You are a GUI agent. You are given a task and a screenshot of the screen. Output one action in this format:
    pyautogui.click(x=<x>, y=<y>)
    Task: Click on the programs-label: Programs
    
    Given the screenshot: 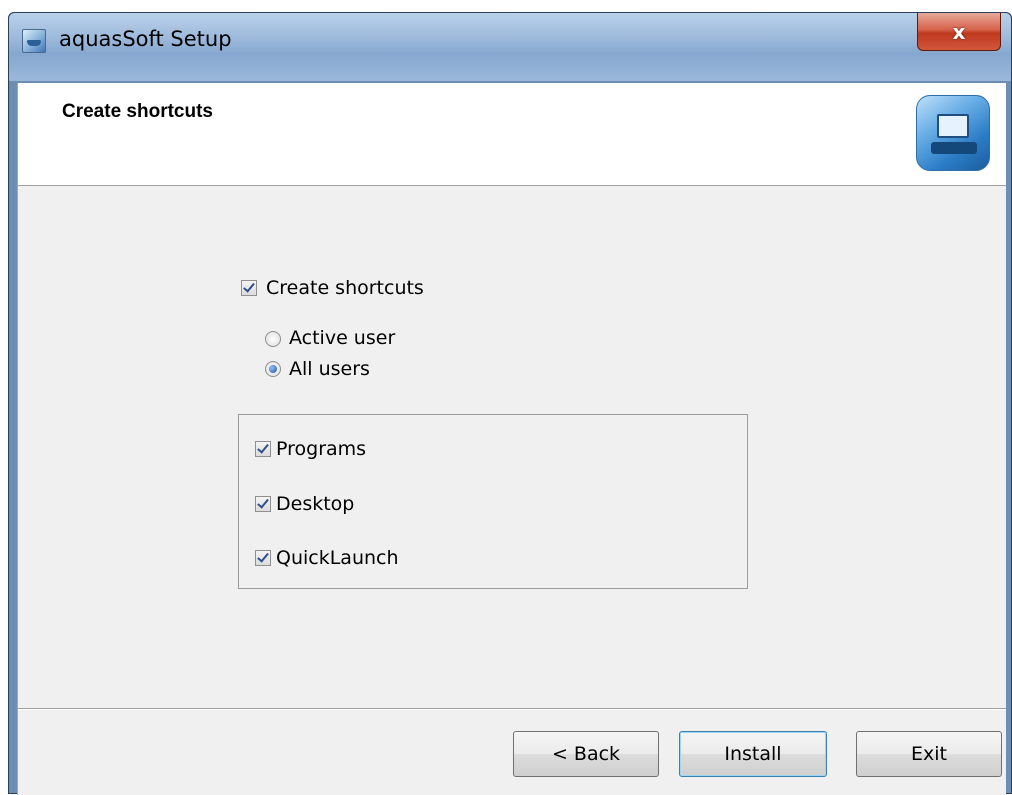 What is the action you would take?
    pyautogui.click(x=321, y=449)
    